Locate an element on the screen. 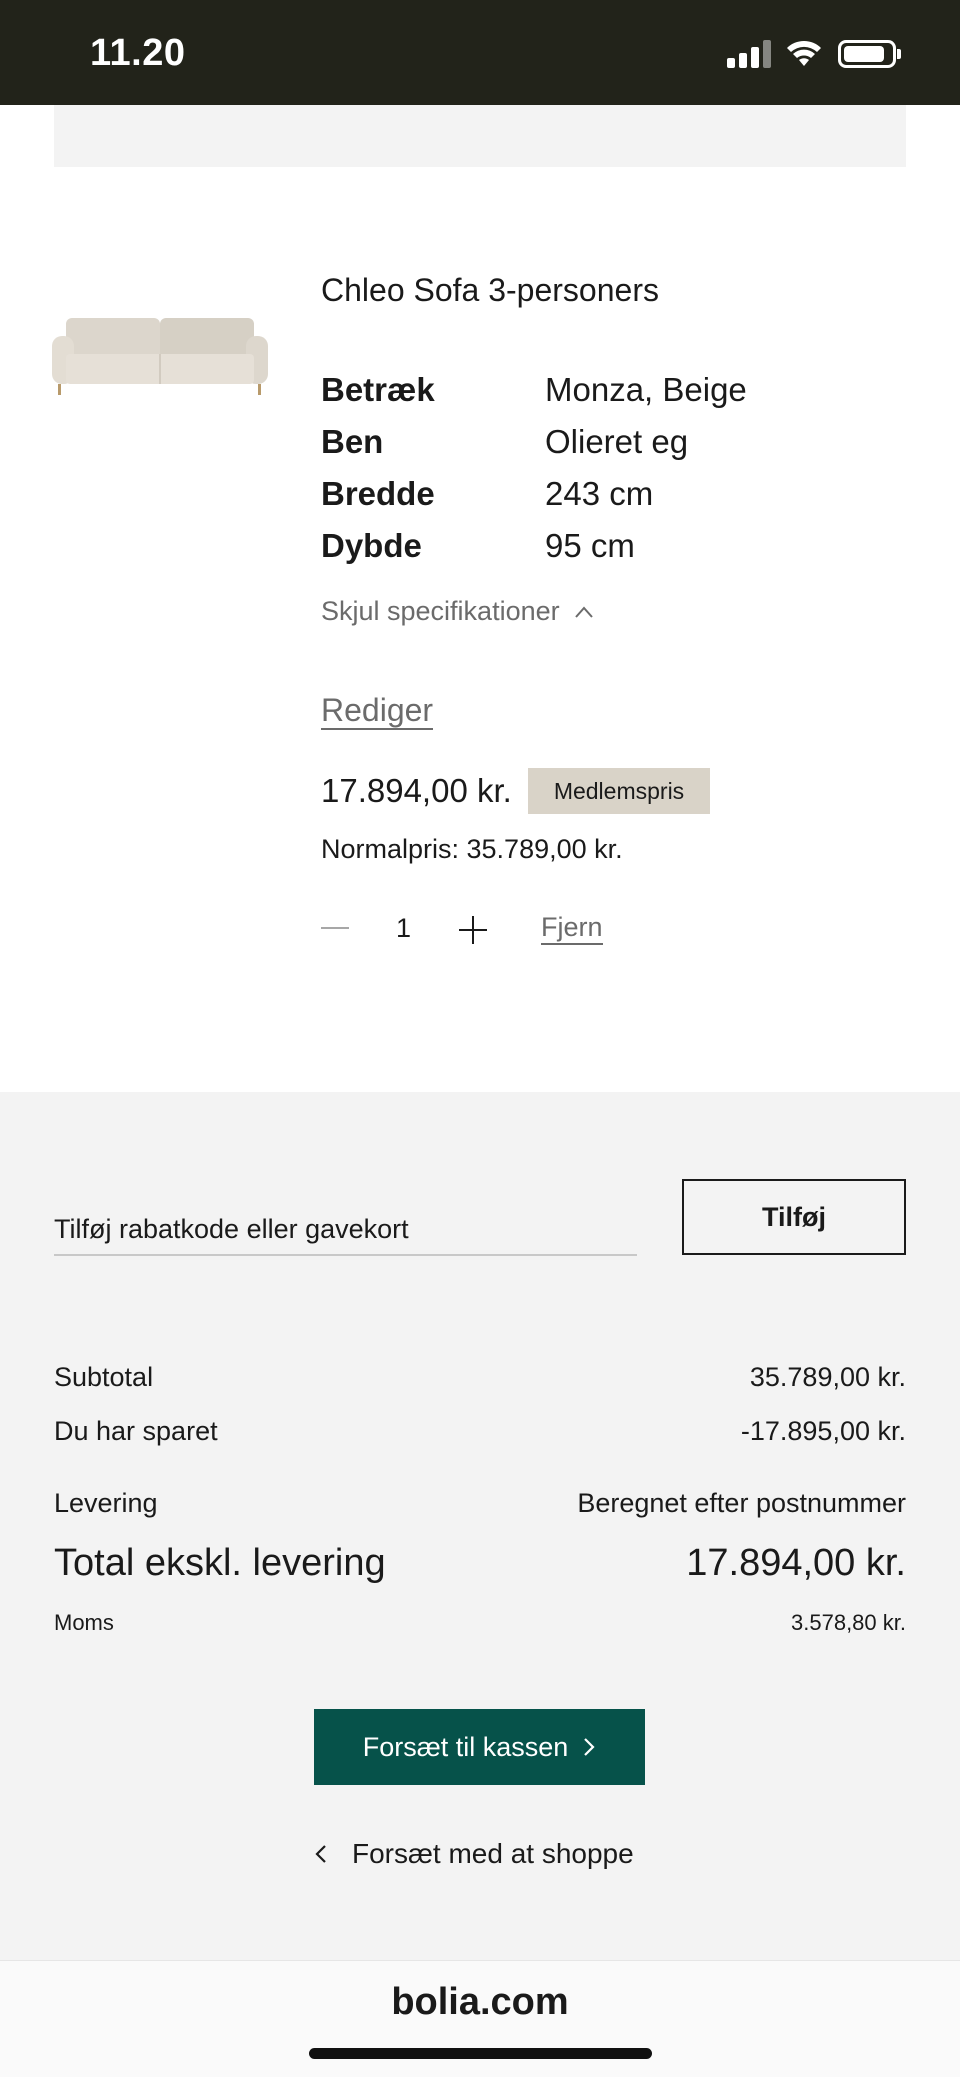 Image resolution: width=960 pixels, height=2077 pixels. browser-url: bolia.com is located at coordinates (480, 2002).